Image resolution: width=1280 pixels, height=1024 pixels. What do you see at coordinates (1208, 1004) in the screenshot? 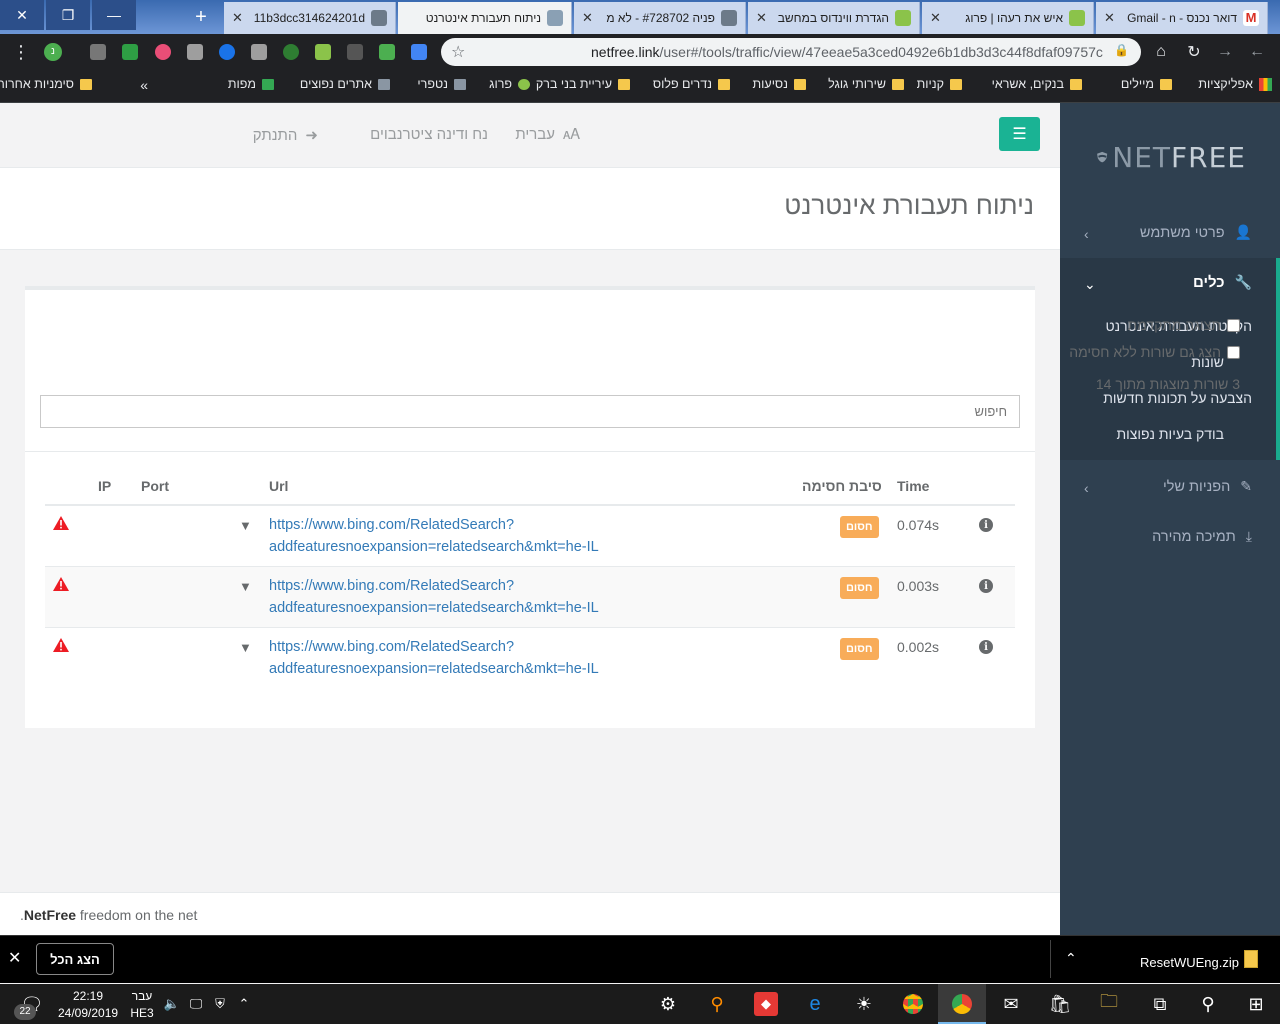
I see `search-icon: ⚲` at bounding box center [1208, 1004].